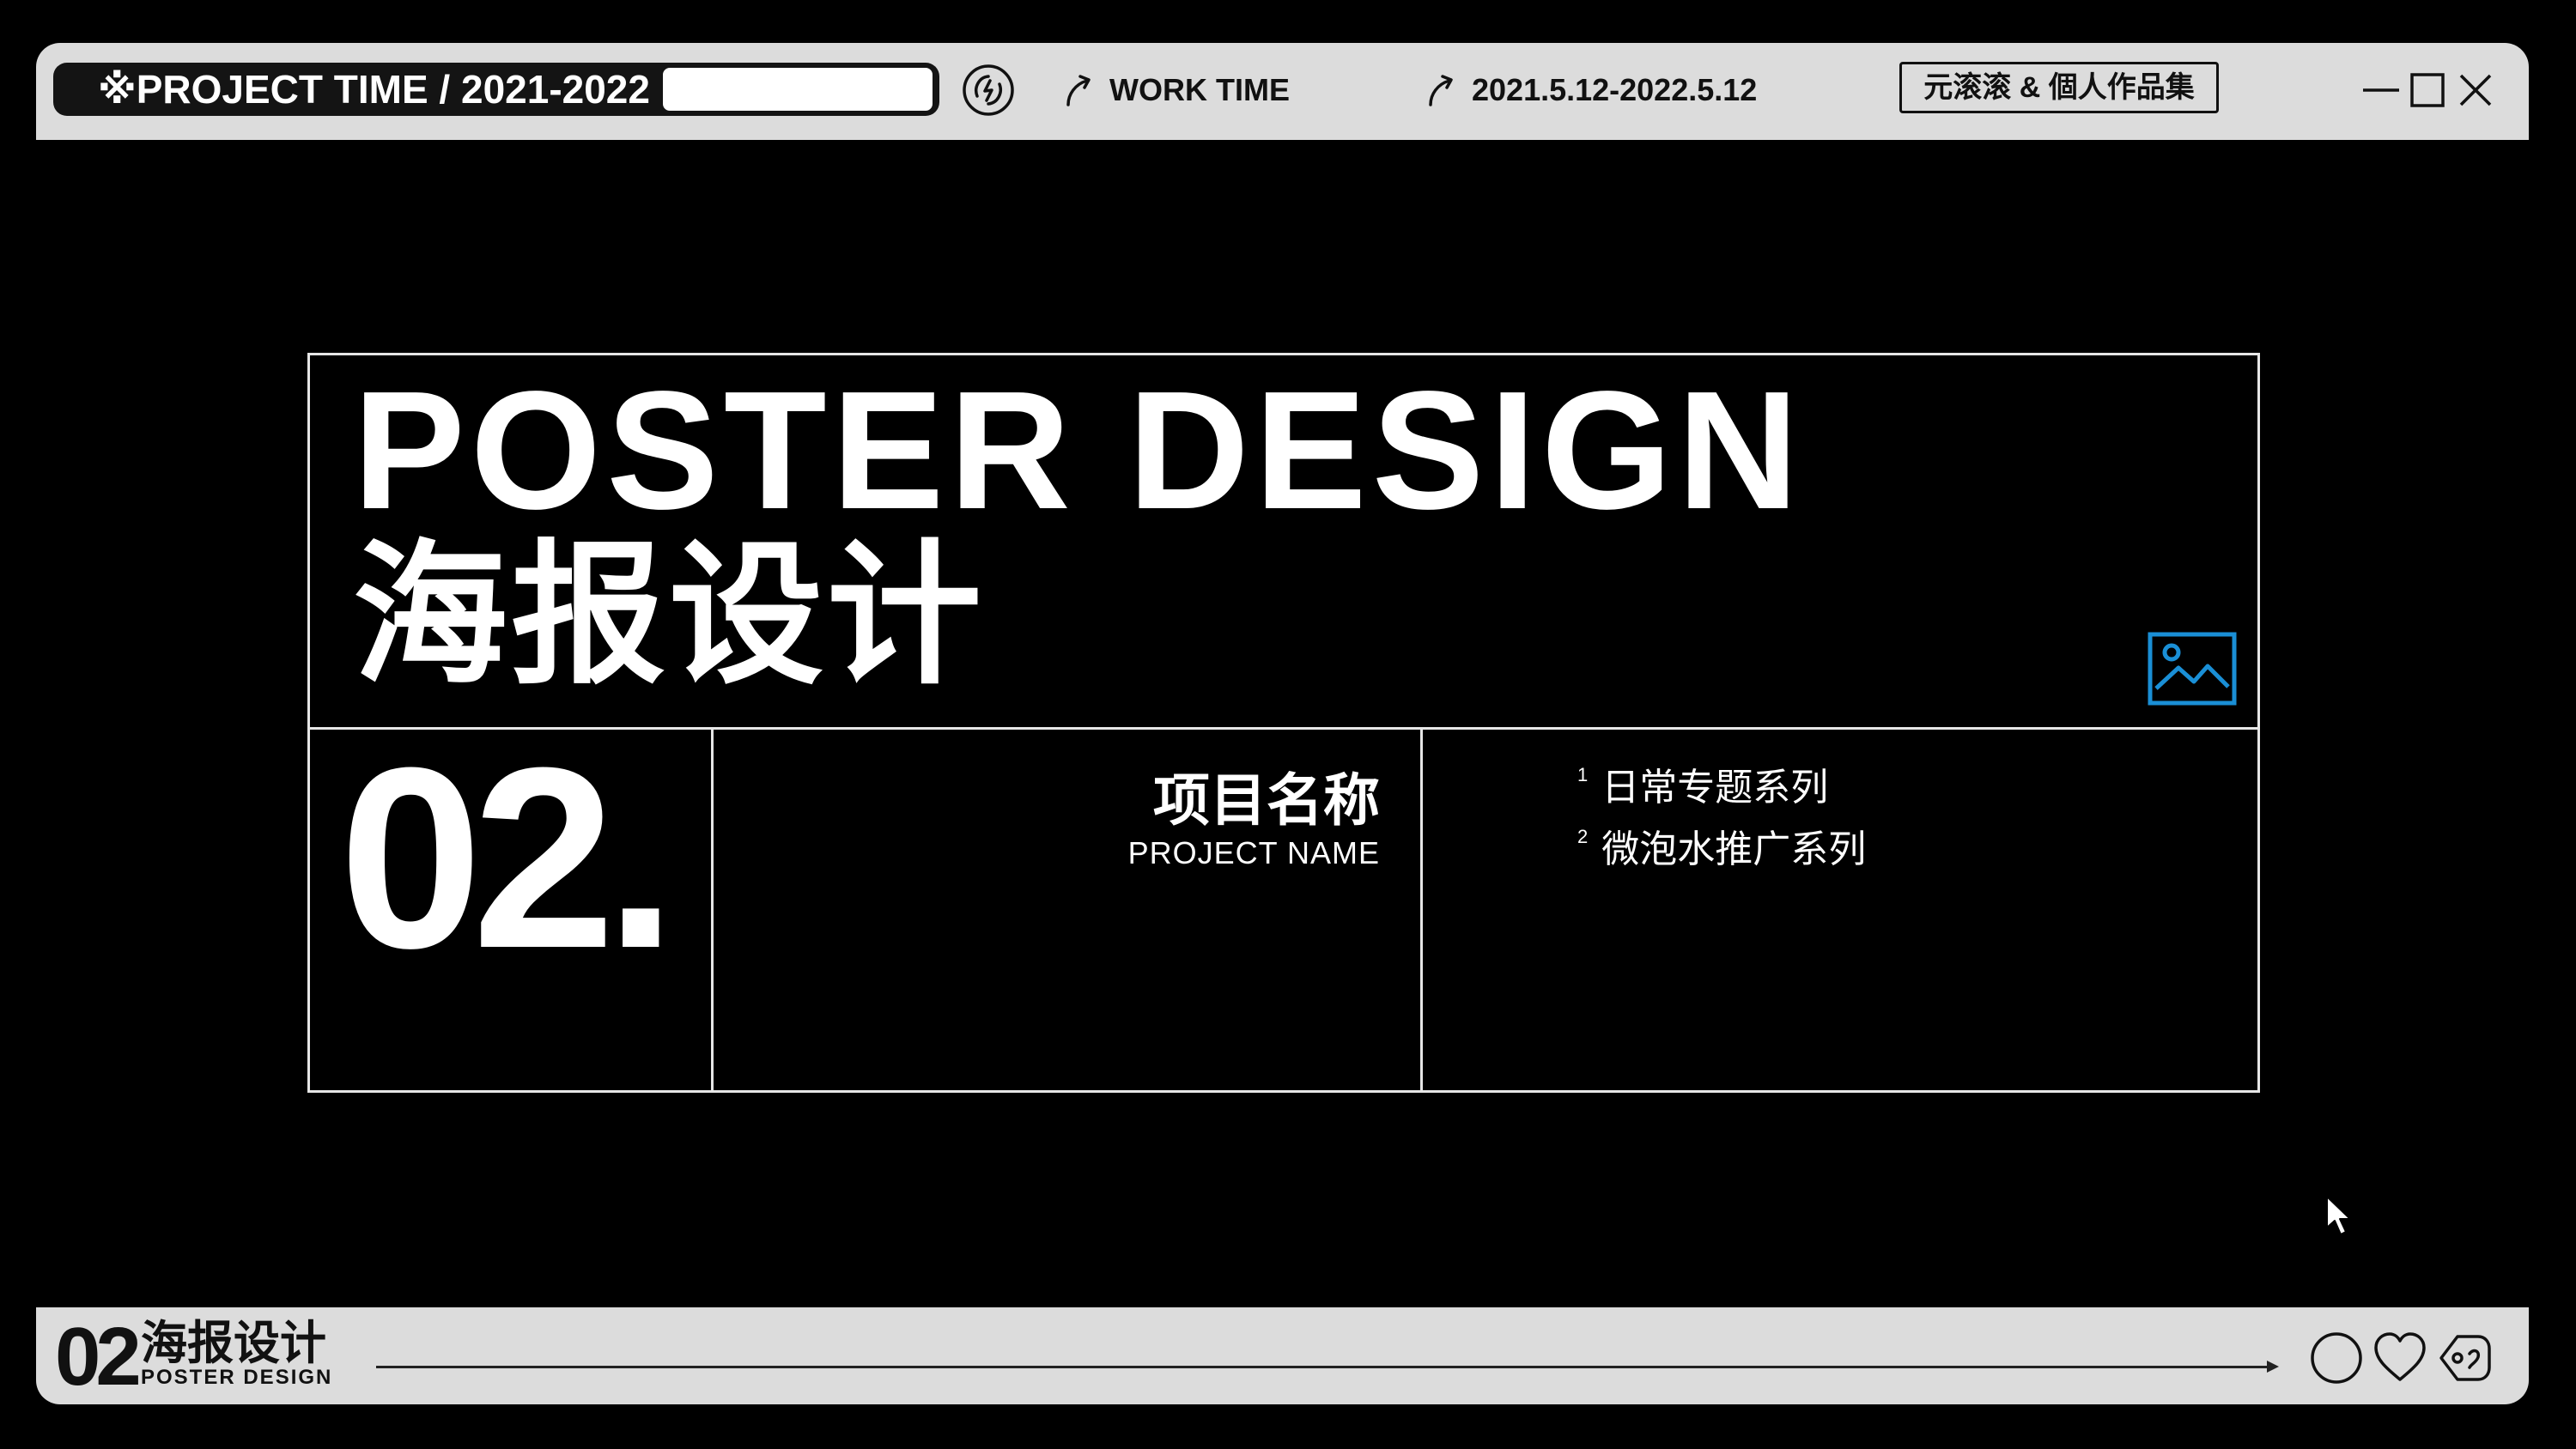  Describe the element at coordinates (1266, 800) in the screenshot. I see `project-name-cn: 项目名称` at that location.